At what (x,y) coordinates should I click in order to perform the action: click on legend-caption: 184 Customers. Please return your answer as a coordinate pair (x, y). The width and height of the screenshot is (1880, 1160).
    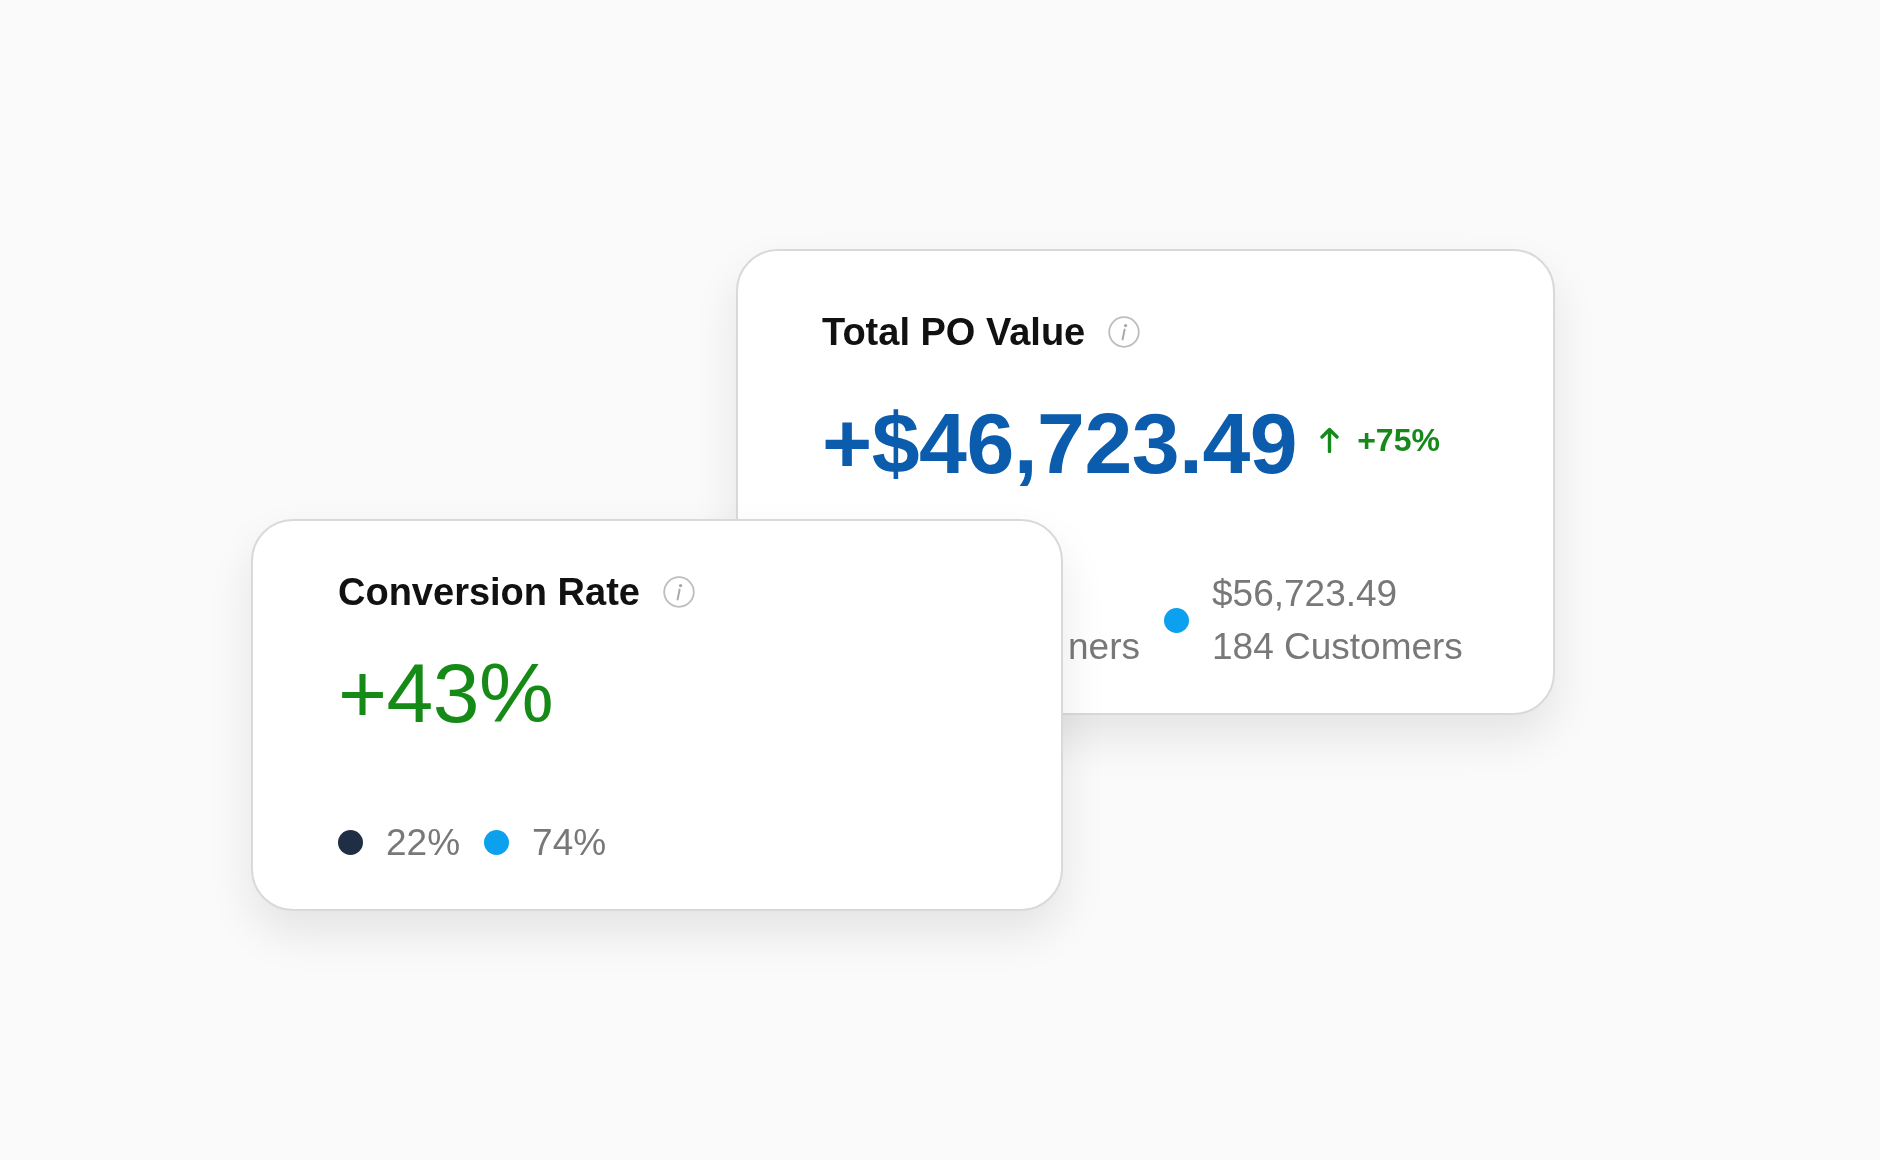
    Looking at the image, I should click on (1337, 647).